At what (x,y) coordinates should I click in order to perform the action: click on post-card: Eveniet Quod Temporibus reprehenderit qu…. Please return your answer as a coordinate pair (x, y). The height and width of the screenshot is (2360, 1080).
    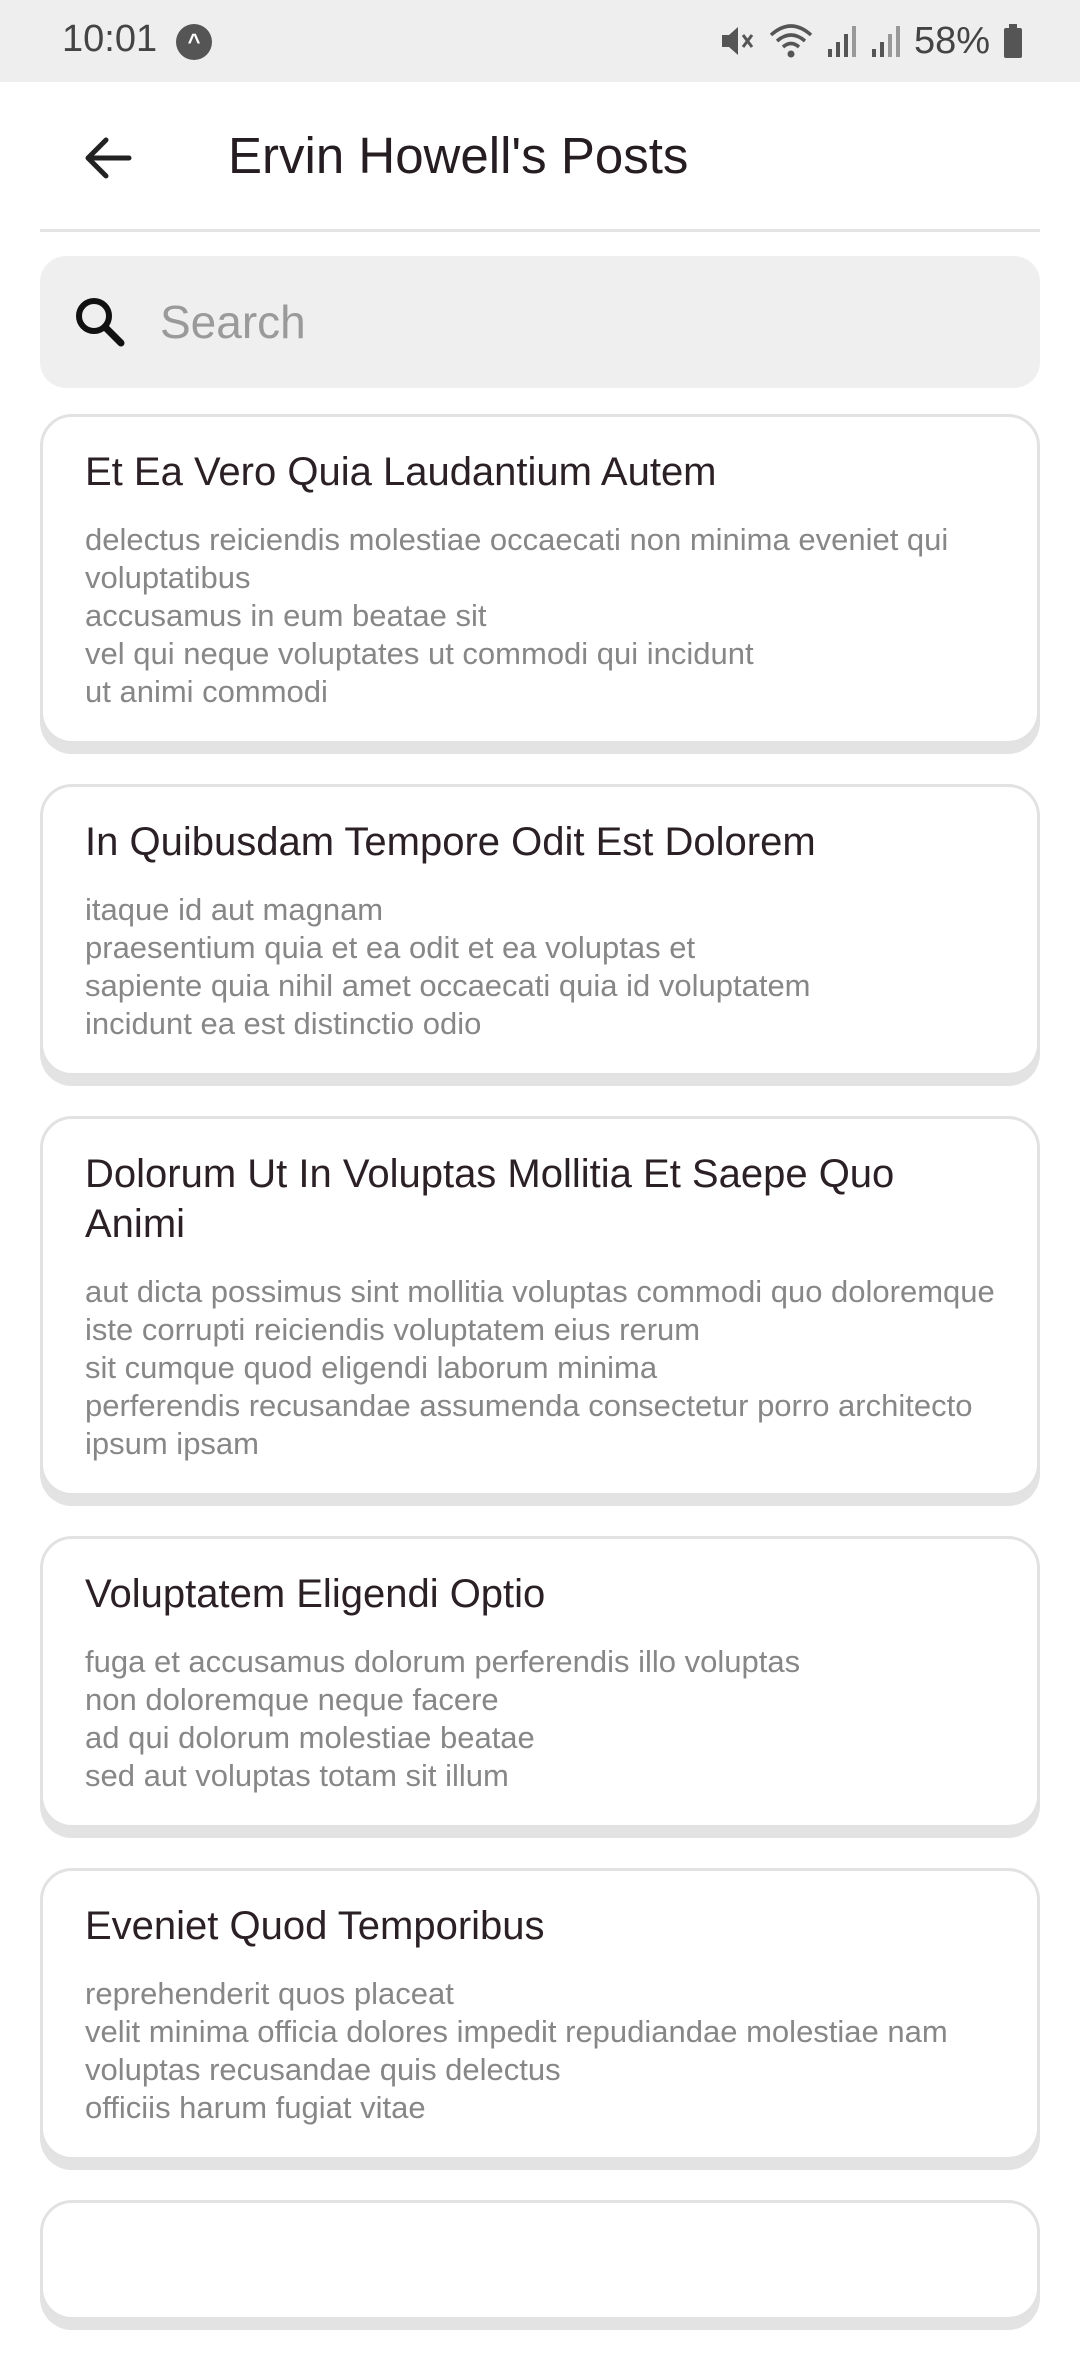
    Looking at the image, I should click on (540, 2014).